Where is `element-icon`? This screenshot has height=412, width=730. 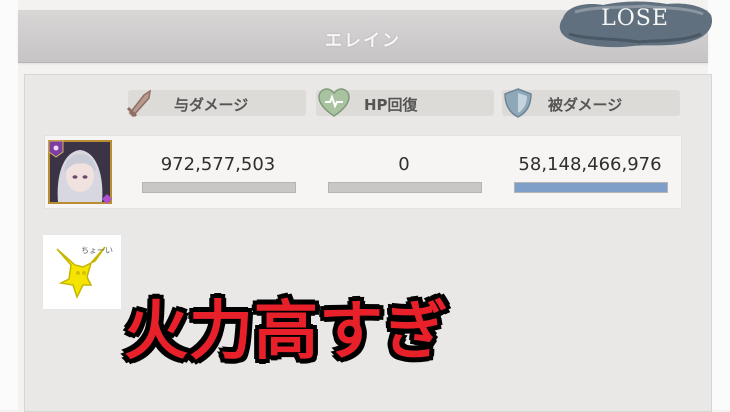
element-icon is located at coordinates (56, 149).